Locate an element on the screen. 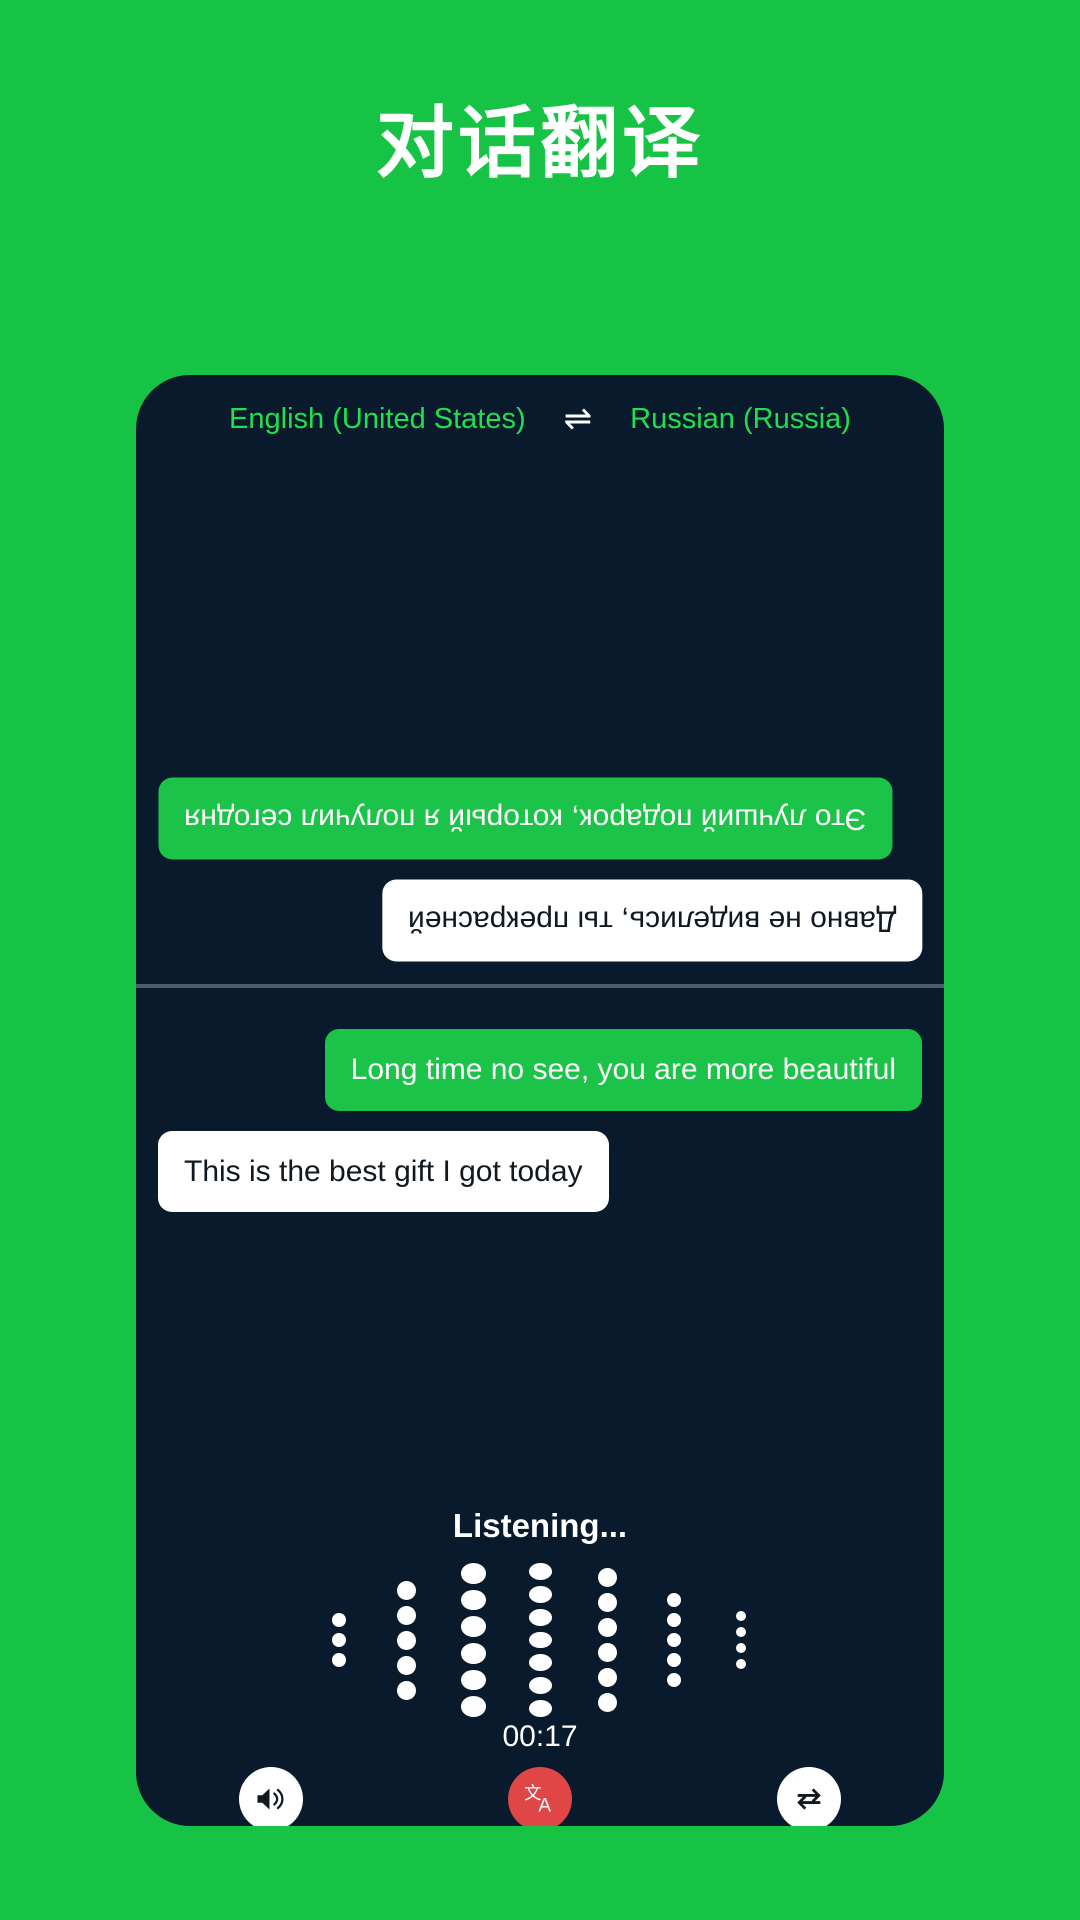 The image size is (1080, 1920). quit-button: 文 A Quit is located at coordinates (540, 1796).